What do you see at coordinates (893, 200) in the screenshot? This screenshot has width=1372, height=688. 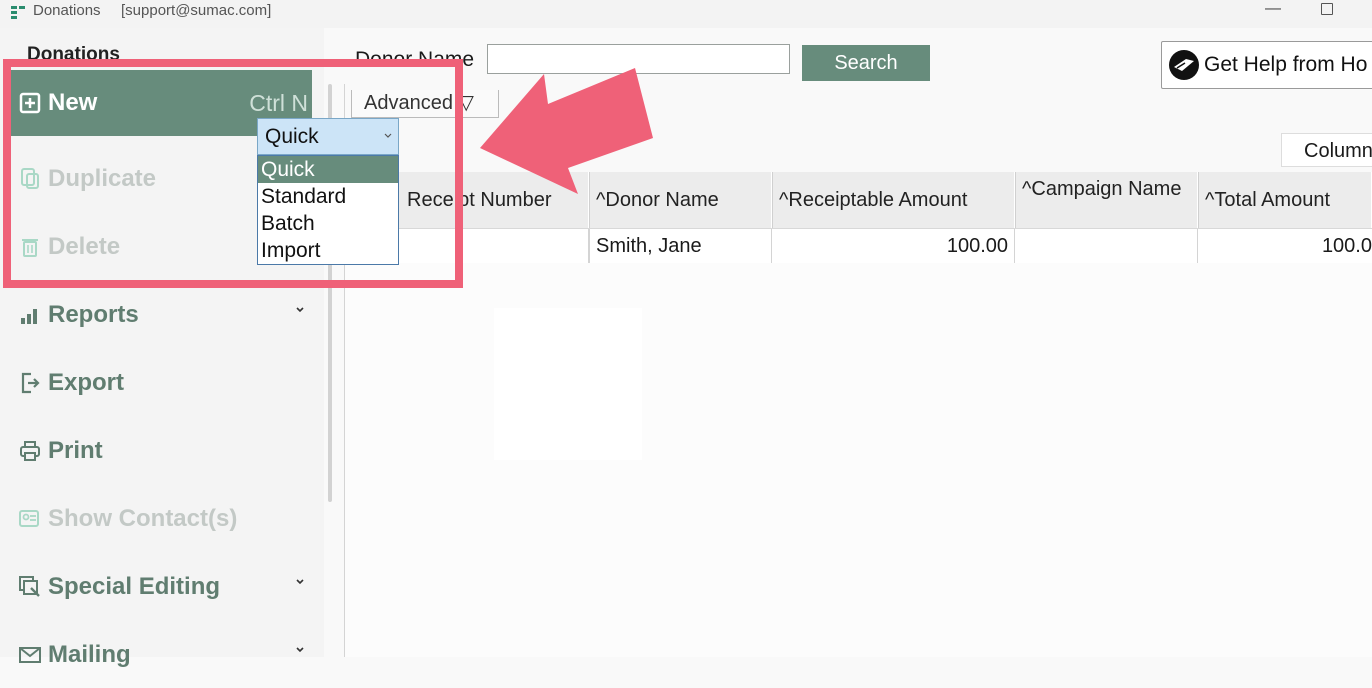 I see `column-header-receiptable-amount: ^Receiptable Amount` at bounding box center [893, 200].